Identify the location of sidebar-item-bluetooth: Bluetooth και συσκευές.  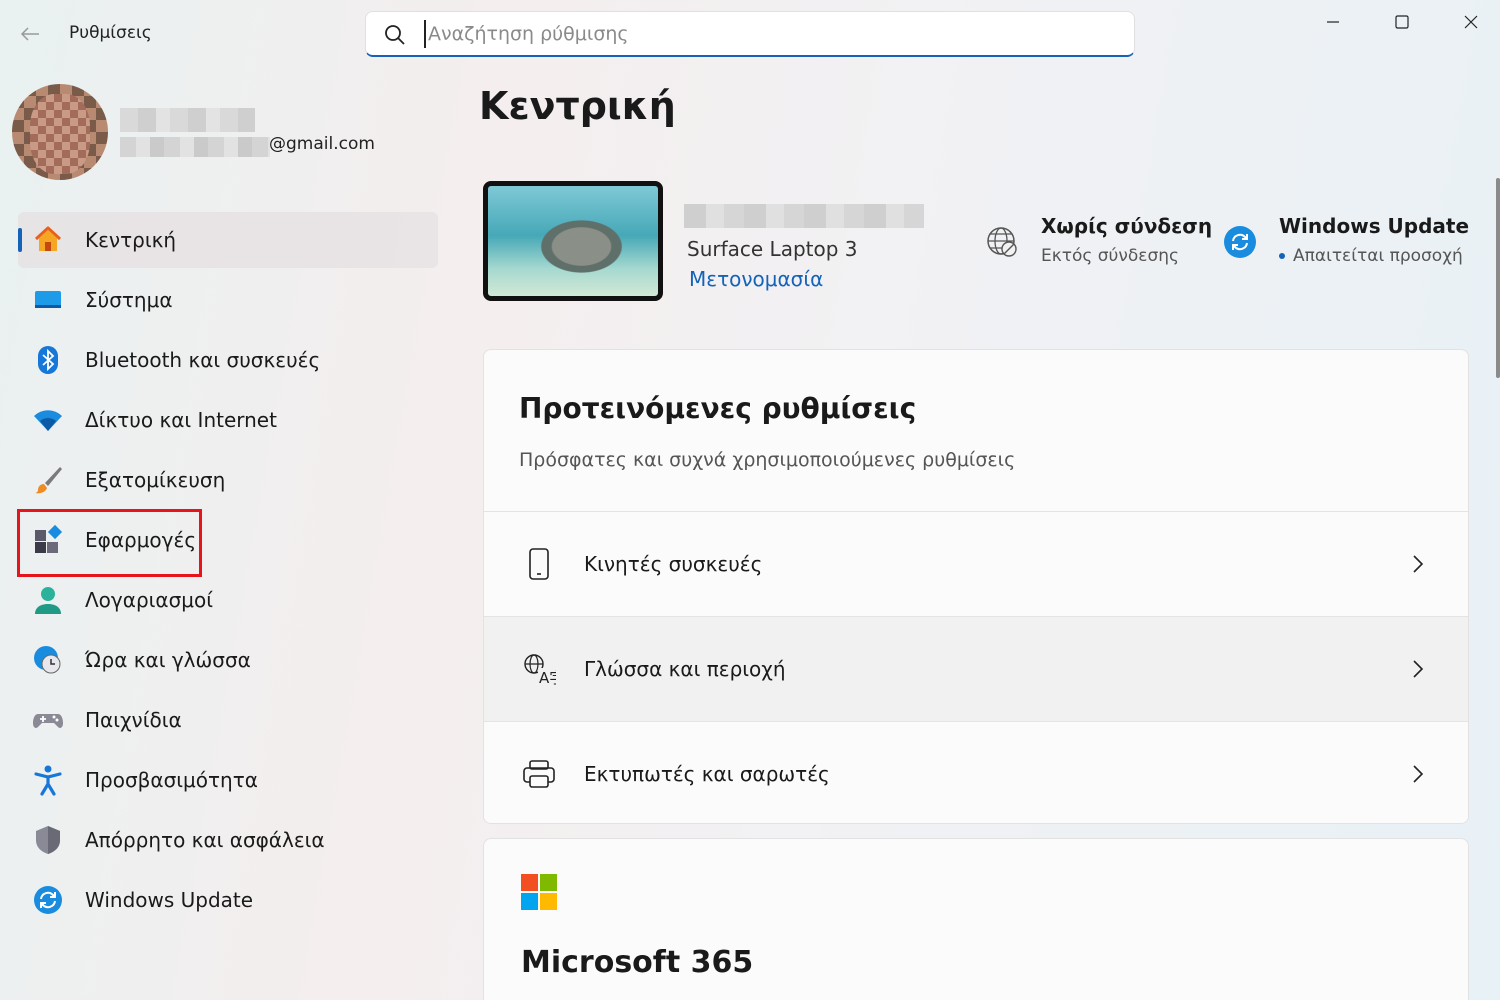
(228, 360).